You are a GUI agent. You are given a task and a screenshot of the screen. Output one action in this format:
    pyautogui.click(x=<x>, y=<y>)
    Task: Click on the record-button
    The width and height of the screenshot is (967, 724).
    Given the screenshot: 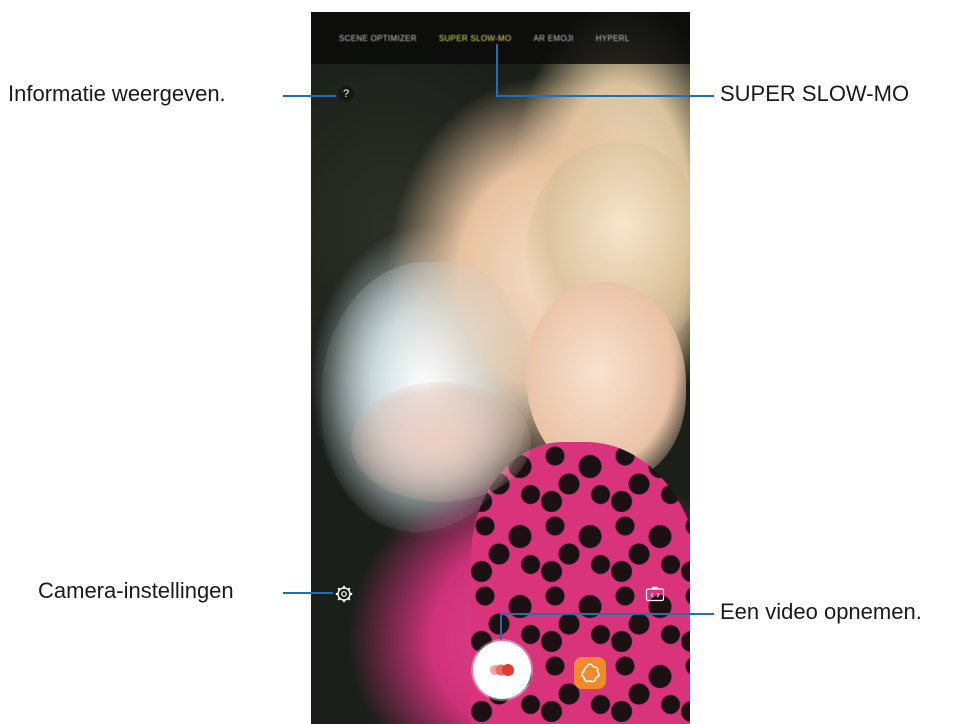 What is the action you would take?
    pyautogui.click(x=502, y=670)
    